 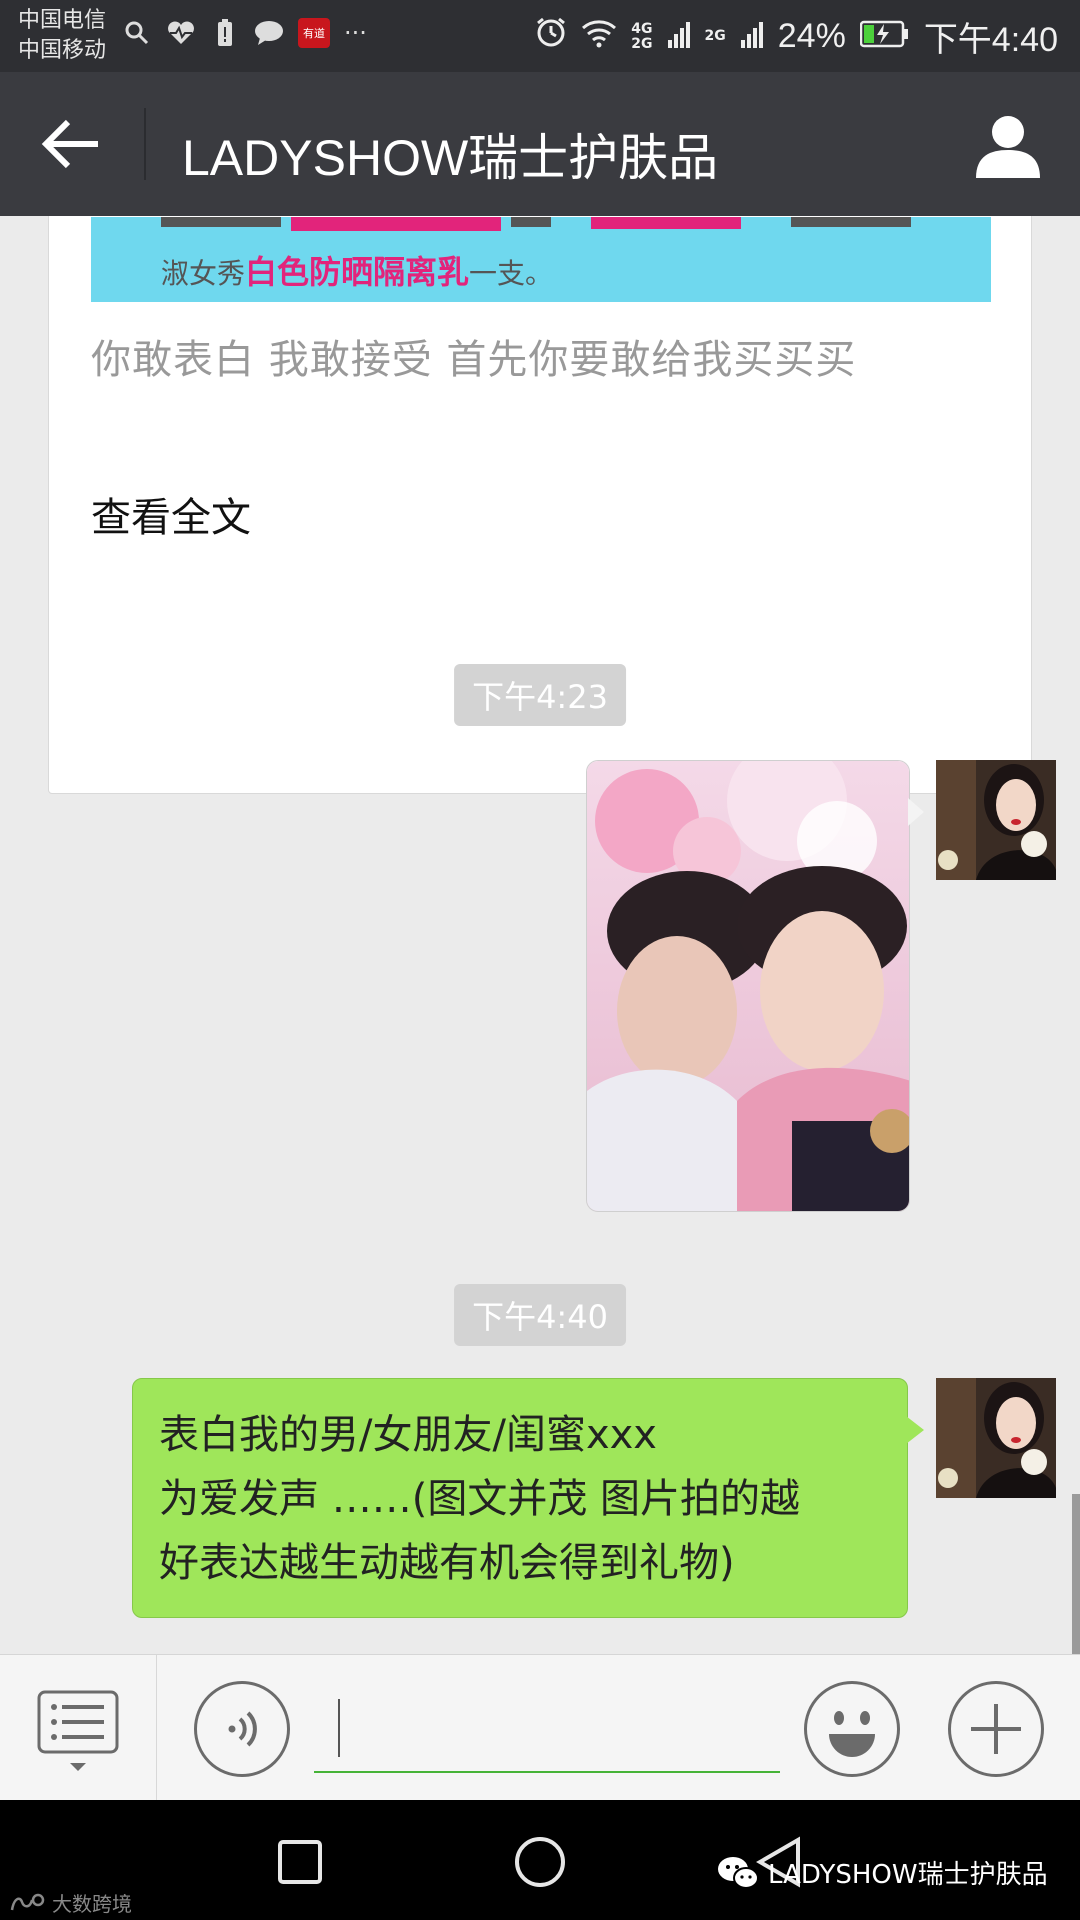 I want to click on carrier-labels: 中国电信 中国移动, so click(x=62, y=36).